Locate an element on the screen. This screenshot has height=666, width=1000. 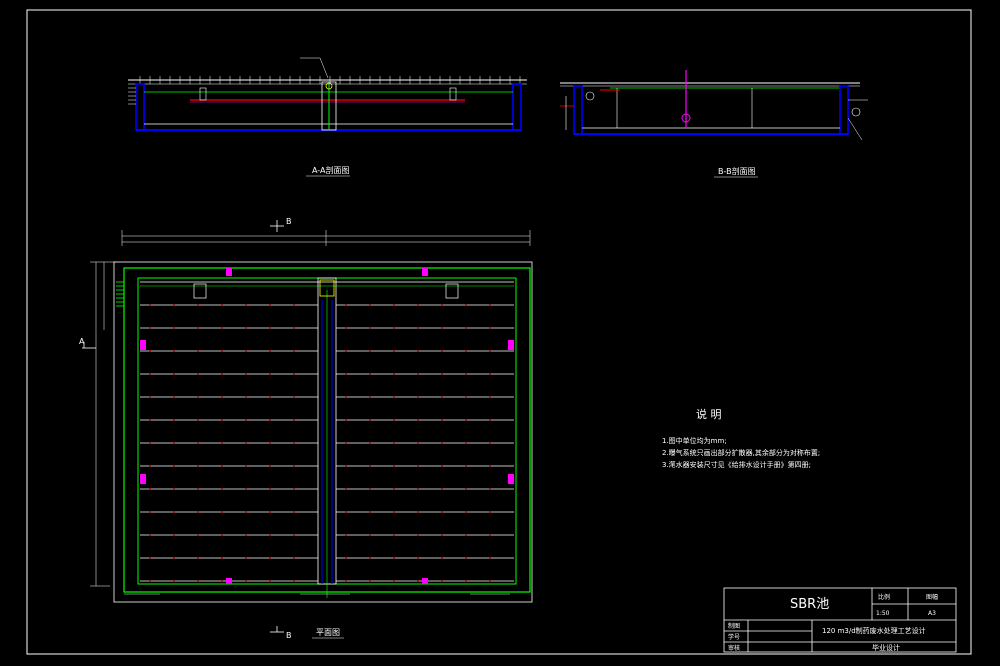
footer-label: 毕业设计 is located at coordinates (886, 647).